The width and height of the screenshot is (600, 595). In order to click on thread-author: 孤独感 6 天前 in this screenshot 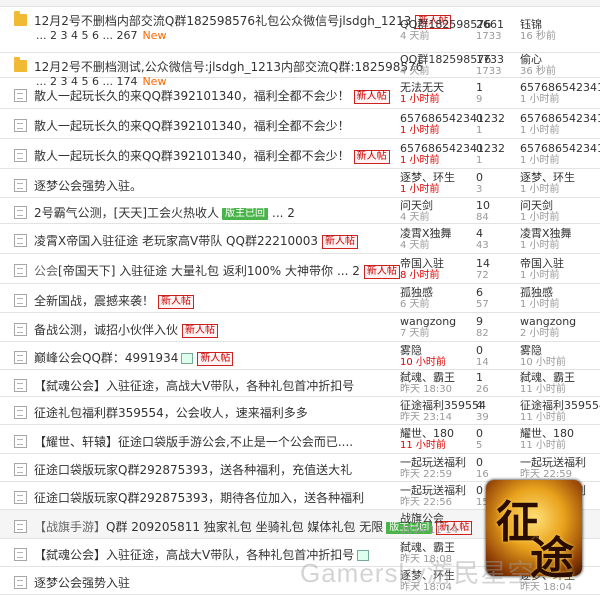, I will do `click(416, 299)`.